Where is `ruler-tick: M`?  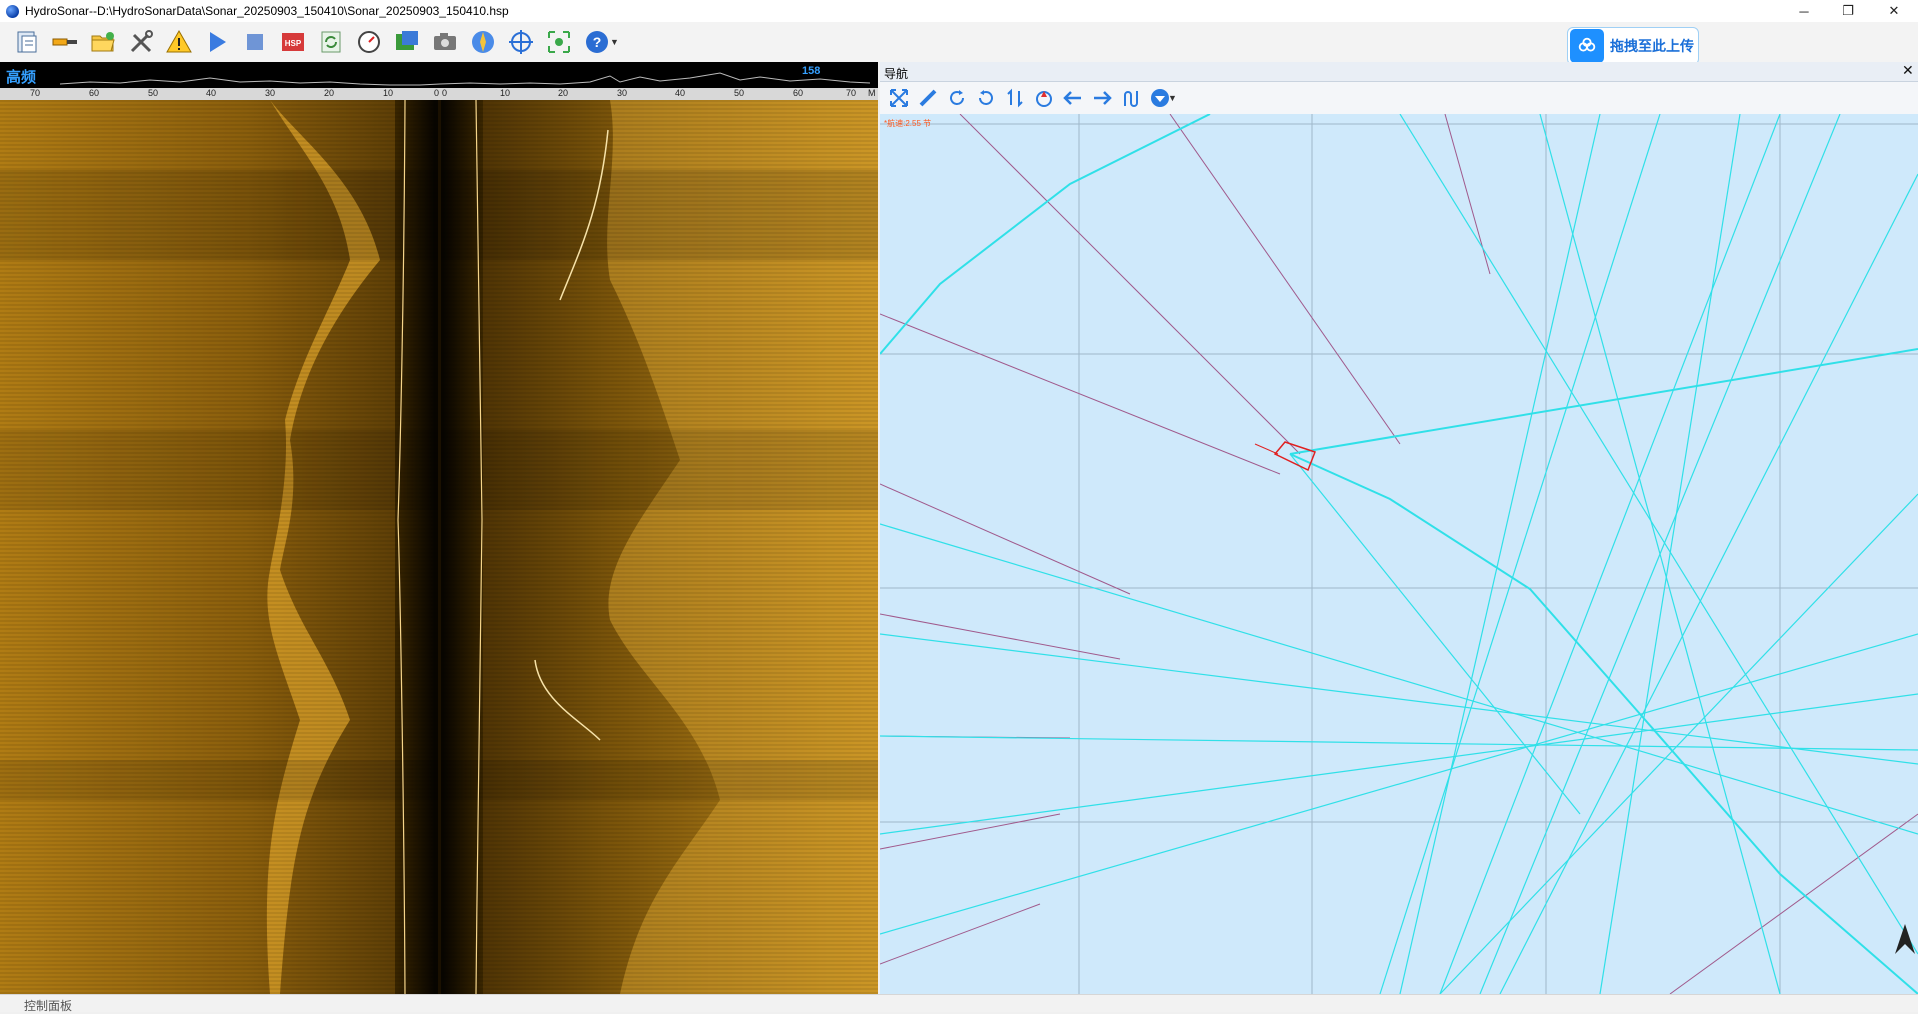
ruler-tick: M is located at coordinates (872, 93).